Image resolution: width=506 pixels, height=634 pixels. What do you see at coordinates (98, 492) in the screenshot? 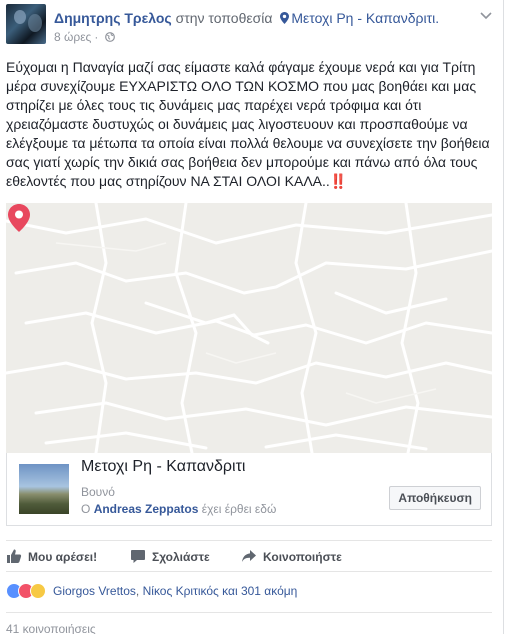
I see `place-category: Βουνό` at bounding box center [98, 492].